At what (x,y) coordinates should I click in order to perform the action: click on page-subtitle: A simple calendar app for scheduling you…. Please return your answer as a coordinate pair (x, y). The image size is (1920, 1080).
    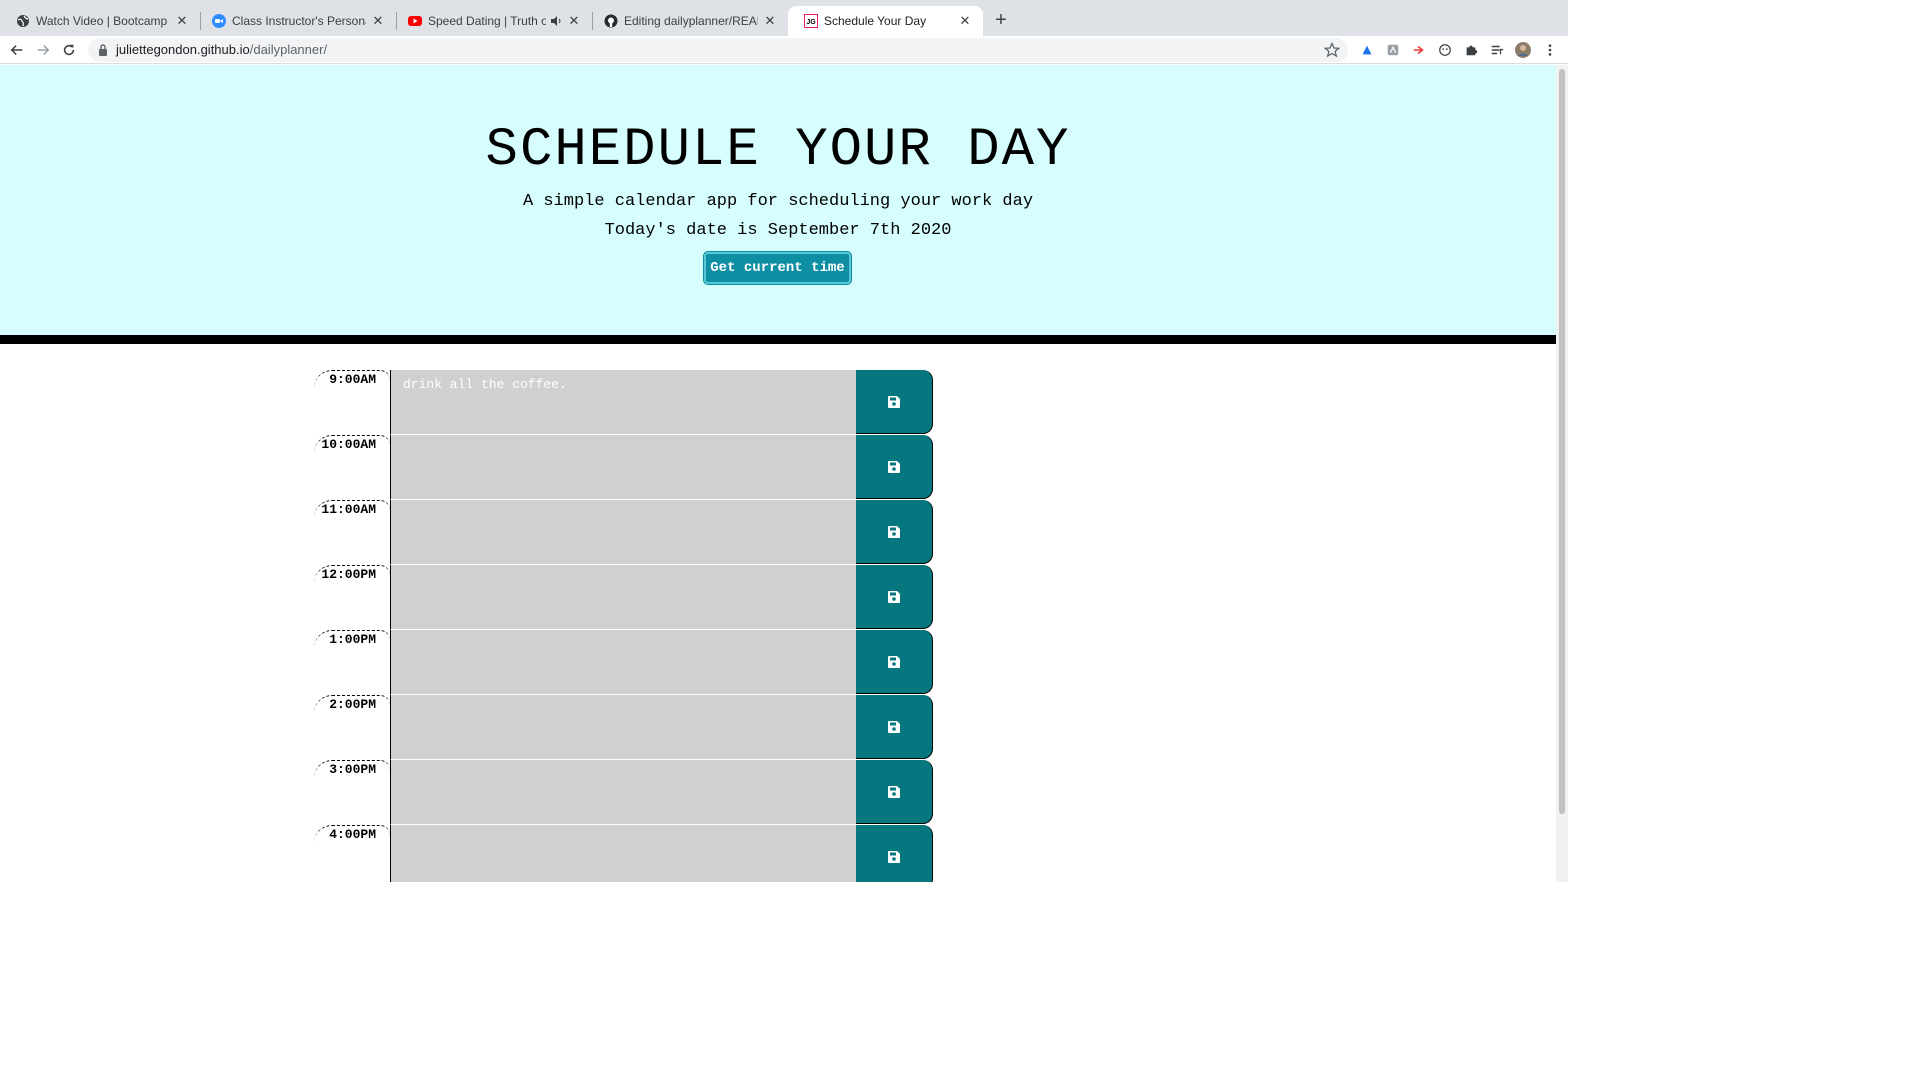
    Looking at the image, I should click on (778, 201).